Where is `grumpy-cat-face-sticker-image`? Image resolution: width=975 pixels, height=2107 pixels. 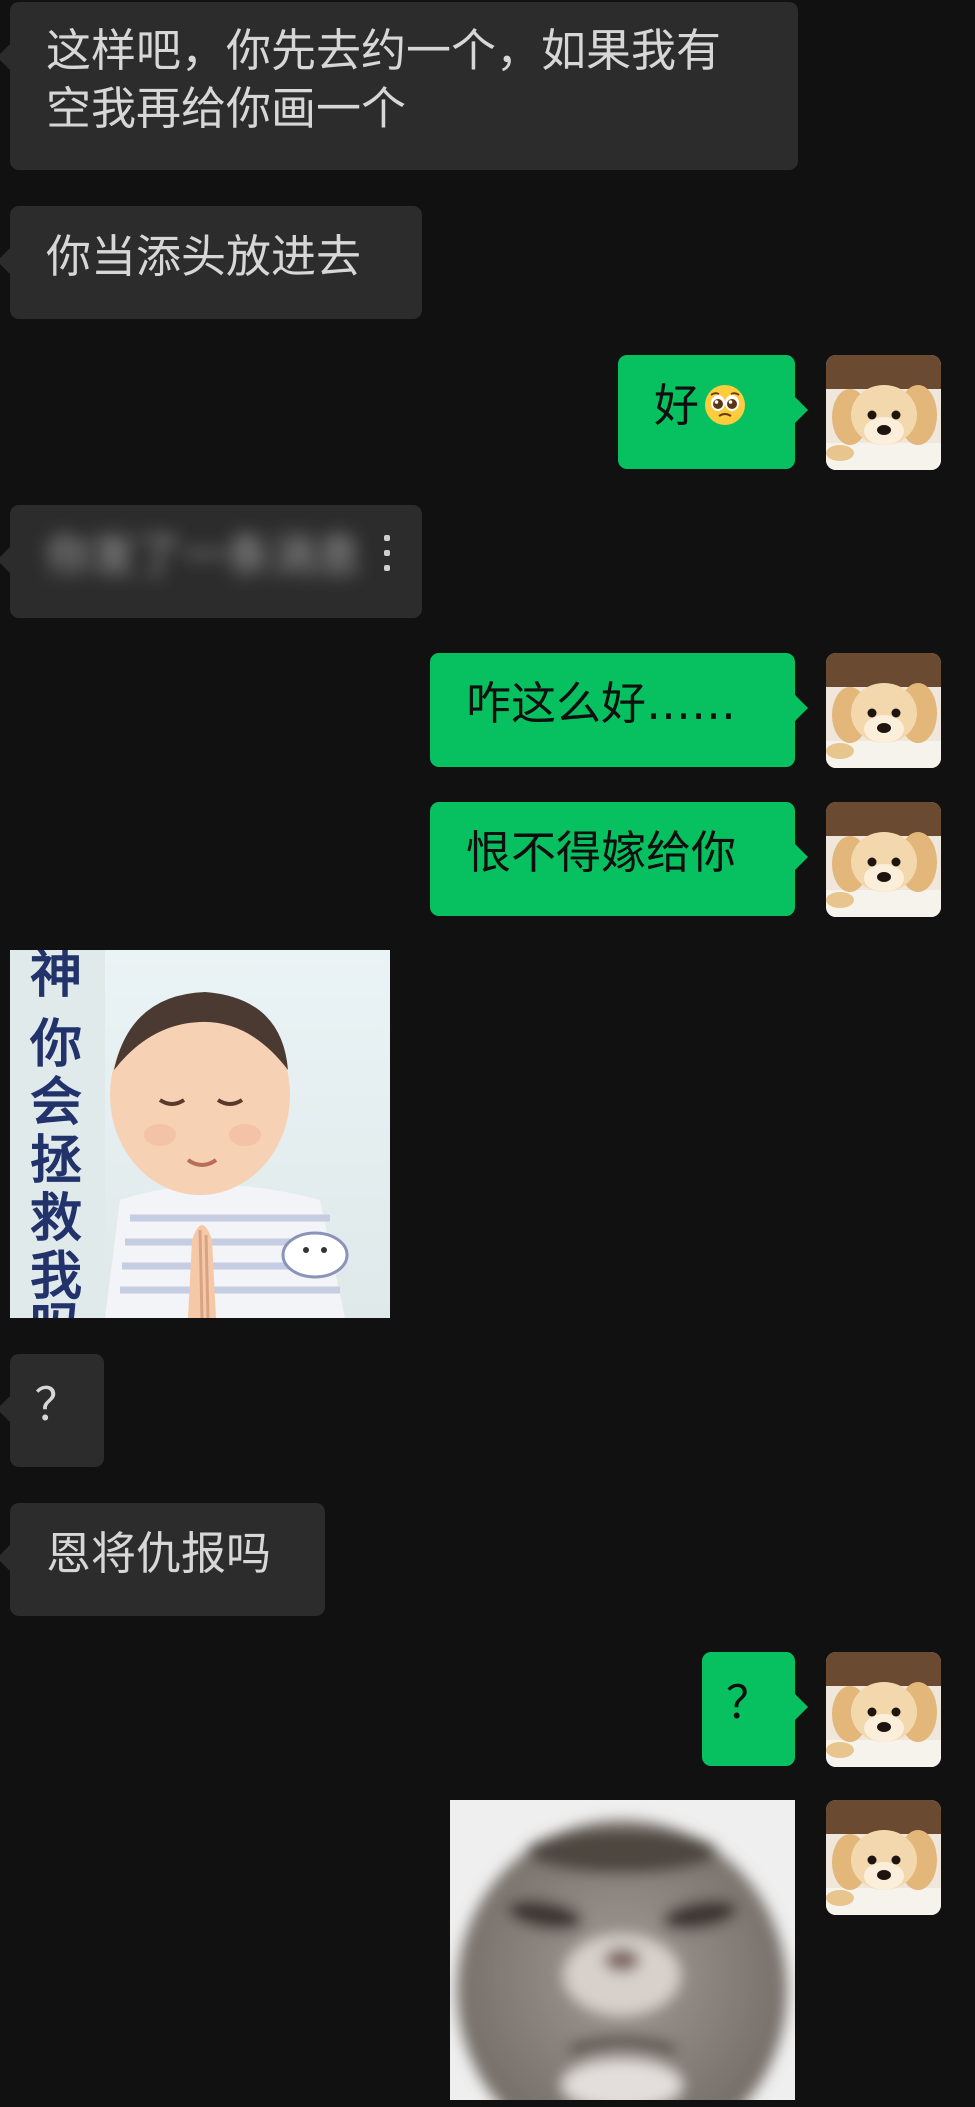 grumpy-cat-face-sticker-image is located at coordinates (622, 1950).